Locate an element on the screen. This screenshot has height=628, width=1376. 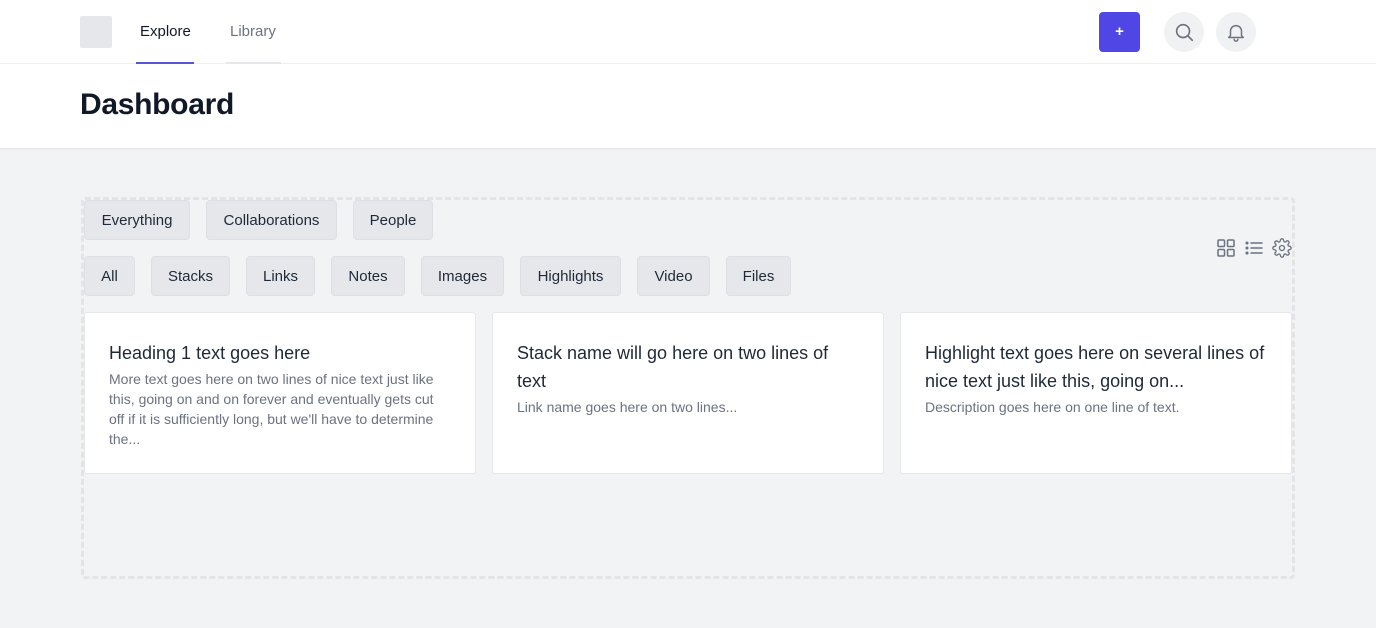
type-links: Links is located at coordinates (280, 276).